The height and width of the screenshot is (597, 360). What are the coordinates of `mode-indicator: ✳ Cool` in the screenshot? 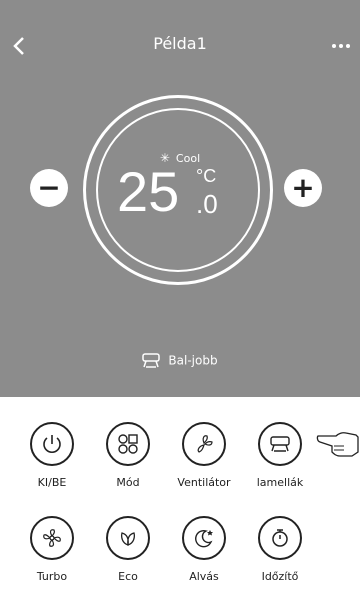 It's located at (180, 158).